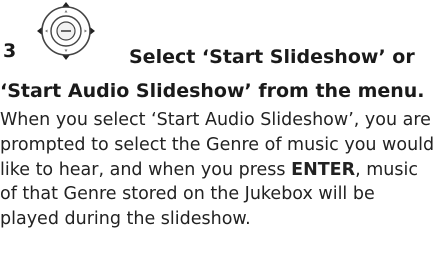 The image size is (439, 256). What do you see at coordinates (272, 57) in the screenshot?
I see `heading-line-1: Select ‘Start Slideshow’ or` at bounding box center [272, 57].